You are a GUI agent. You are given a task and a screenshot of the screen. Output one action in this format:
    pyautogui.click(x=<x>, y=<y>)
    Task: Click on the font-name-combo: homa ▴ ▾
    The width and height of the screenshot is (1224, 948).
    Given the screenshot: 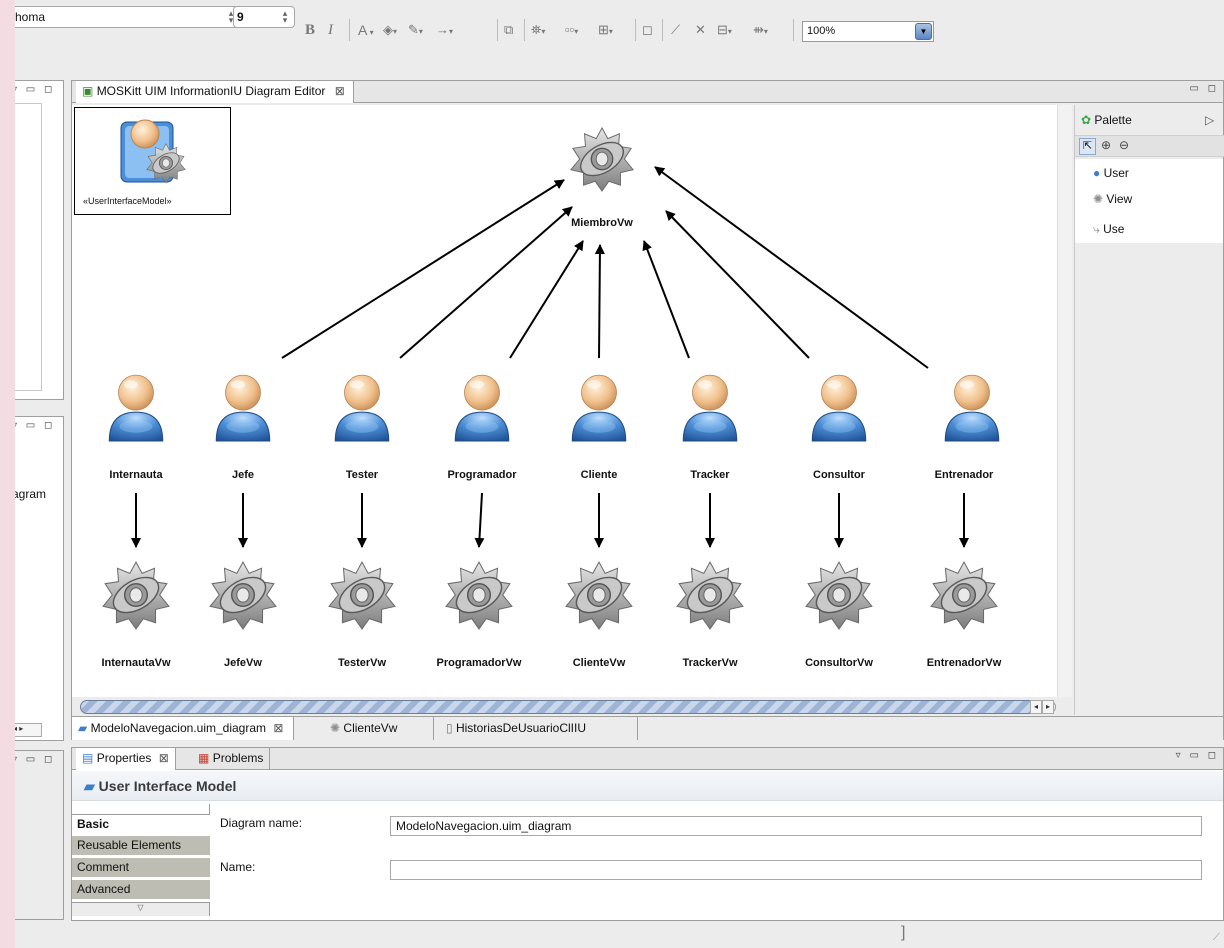 What is the action you would take?
    pyautogui.click(x=128, y=17)
    